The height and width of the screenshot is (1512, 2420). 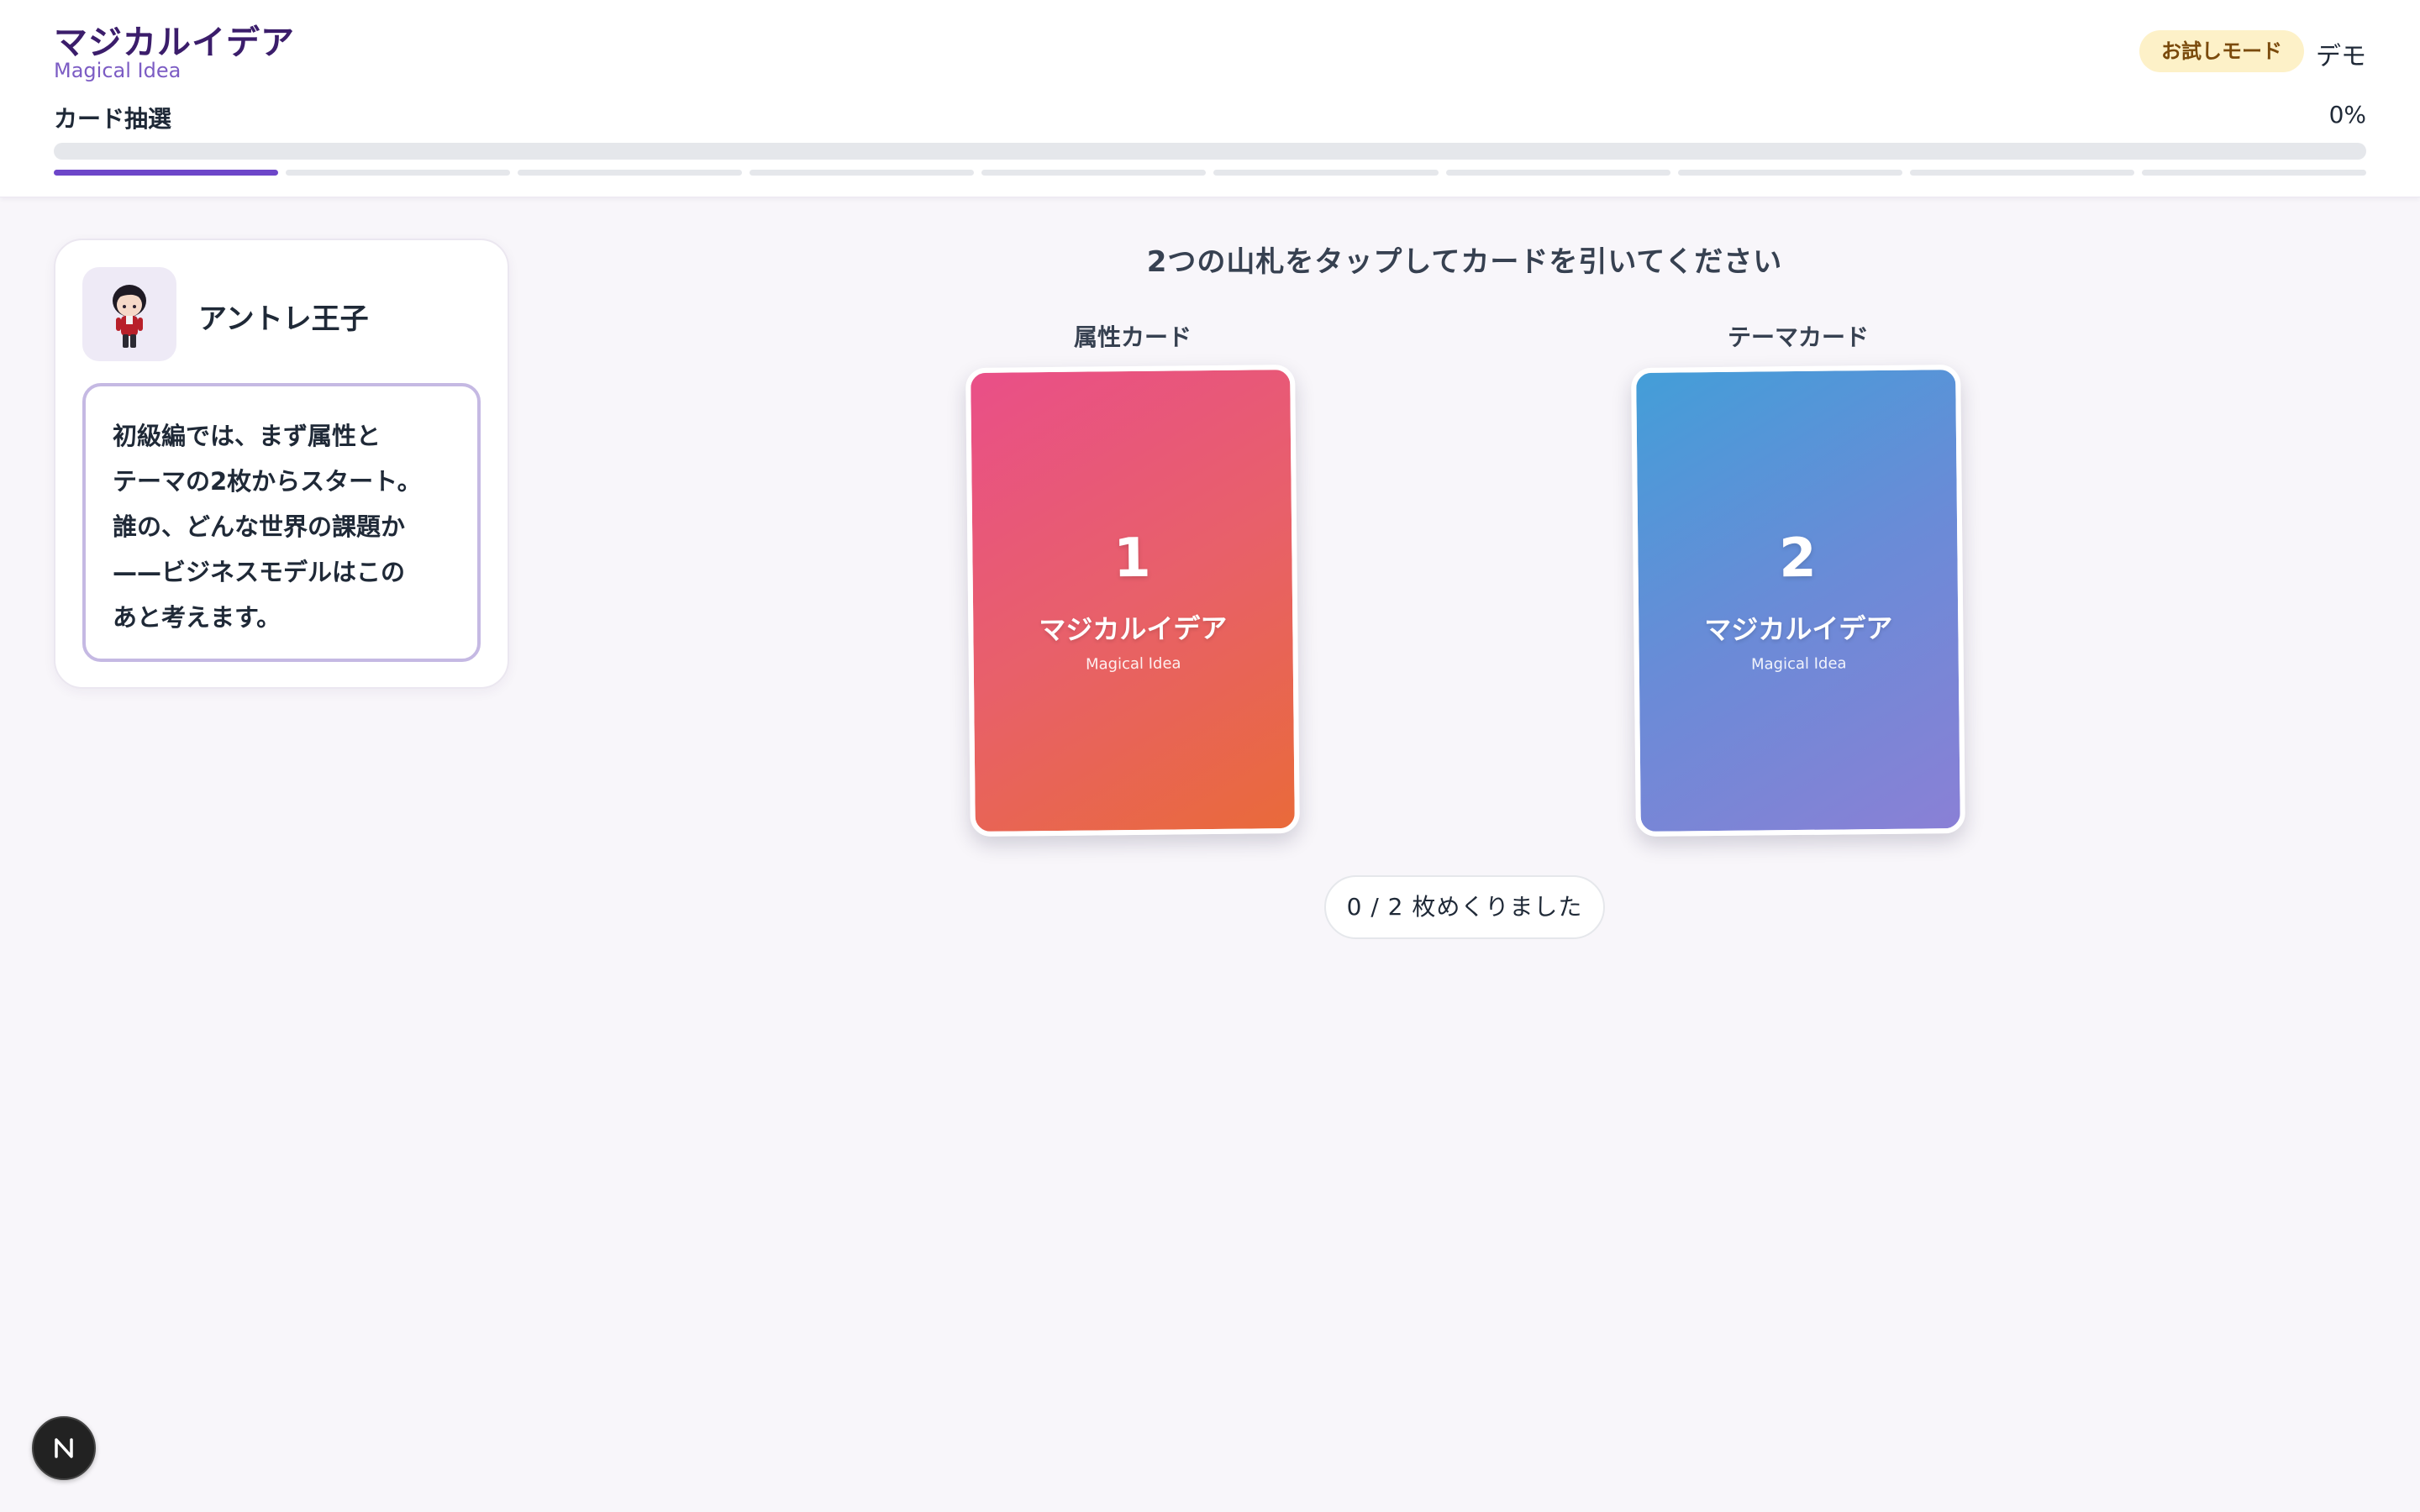 What do you see at coordinates (2341, 56) in the screenshot?
I see `demo-label: デモ` at bounding box center [2341, 56].